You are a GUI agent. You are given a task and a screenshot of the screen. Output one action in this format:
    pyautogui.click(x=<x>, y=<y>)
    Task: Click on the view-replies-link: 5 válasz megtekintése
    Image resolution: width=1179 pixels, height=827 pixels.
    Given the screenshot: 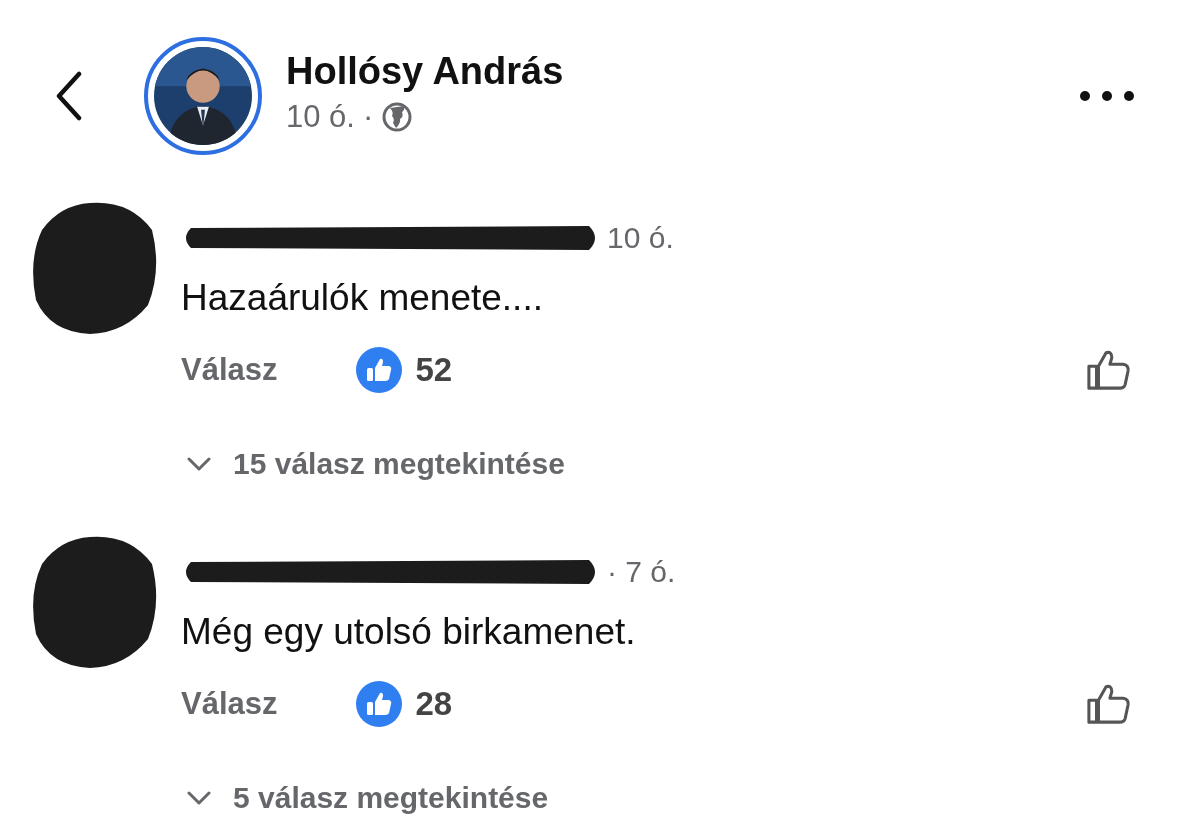 What is the action you would take?
    pyautogui.click(x=391, y=798)
    